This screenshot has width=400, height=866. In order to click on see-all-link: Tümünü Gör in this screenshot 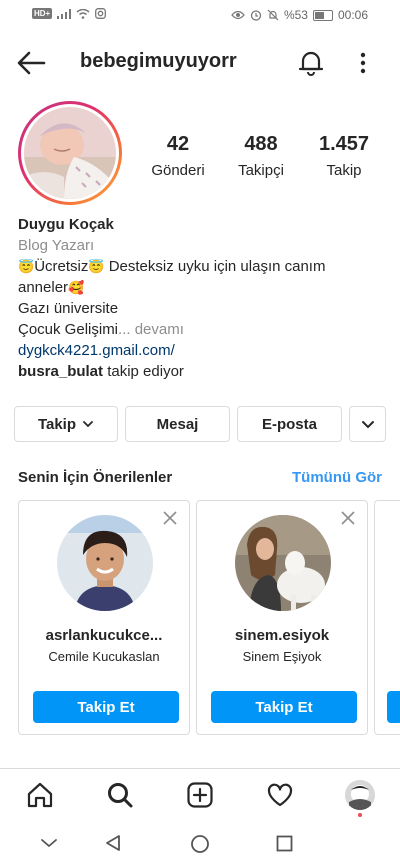, I will do `click(337, 477)`.